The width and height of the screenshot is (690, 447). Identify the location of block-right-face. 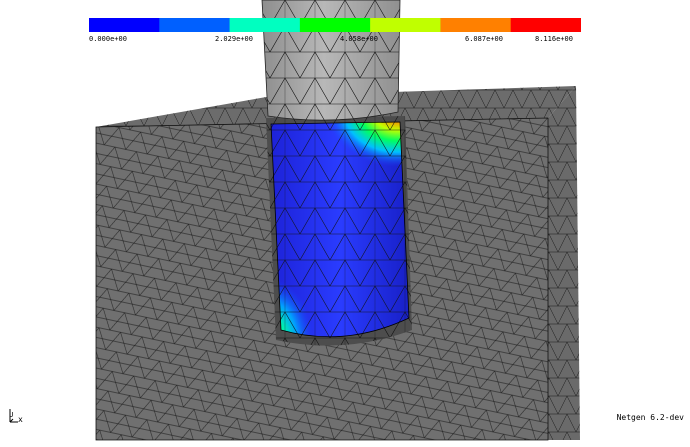
(564, 263).